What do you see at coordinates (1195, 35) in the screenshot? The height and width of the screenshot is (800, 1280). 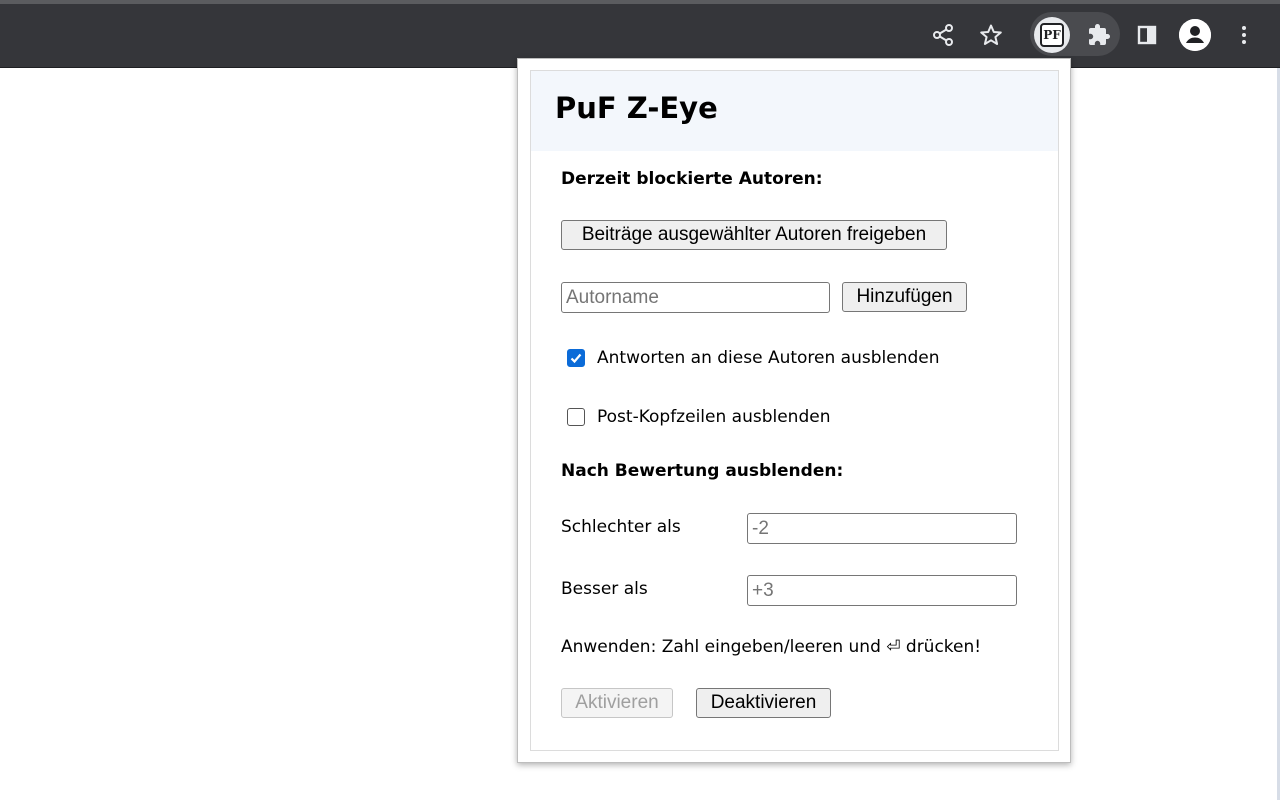 I see `profile-icon` at bounding box center [1195, 35].